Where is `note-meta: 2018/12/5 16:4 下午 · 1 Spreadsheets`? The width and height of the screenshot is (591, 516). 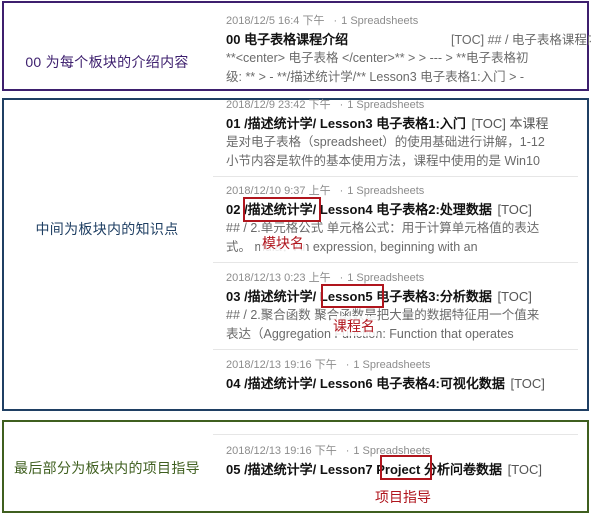
note-meta: 2018/12/5 16:4 下午 · 1 Spreadsheets is located at coordinates (402, 21).